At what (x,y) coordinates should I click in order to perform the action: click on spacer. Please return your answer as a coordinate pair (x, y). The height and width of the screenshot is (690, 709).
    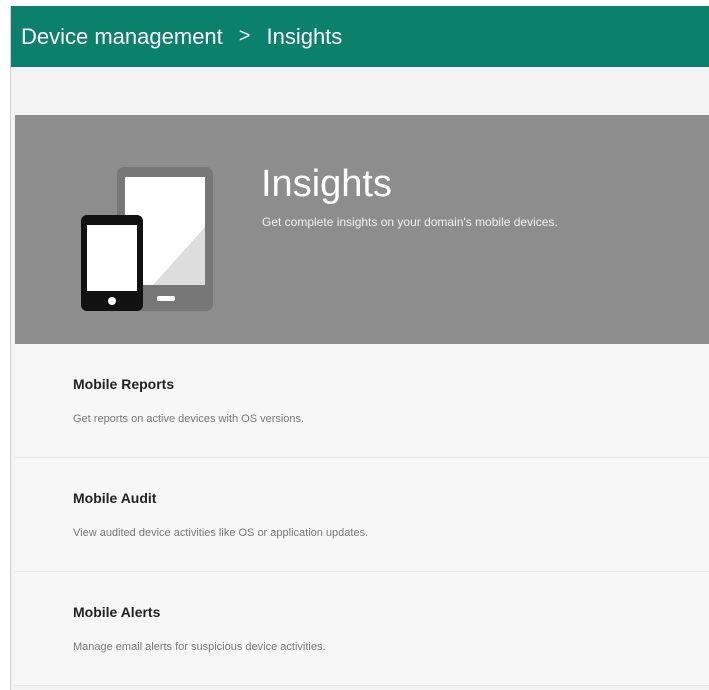
    Looking at the image, I should click on (360, 91).